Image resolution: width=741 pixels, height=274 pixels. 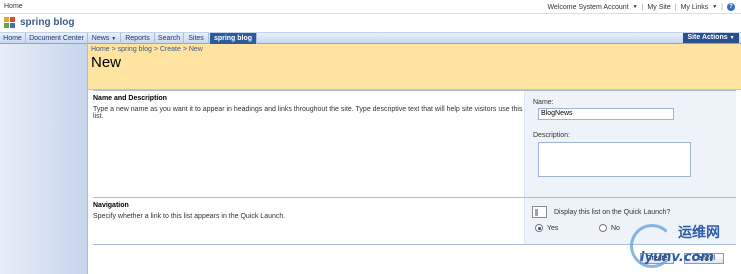 I want to click on my-links-menu: My Links, so click(x=695, y=7).